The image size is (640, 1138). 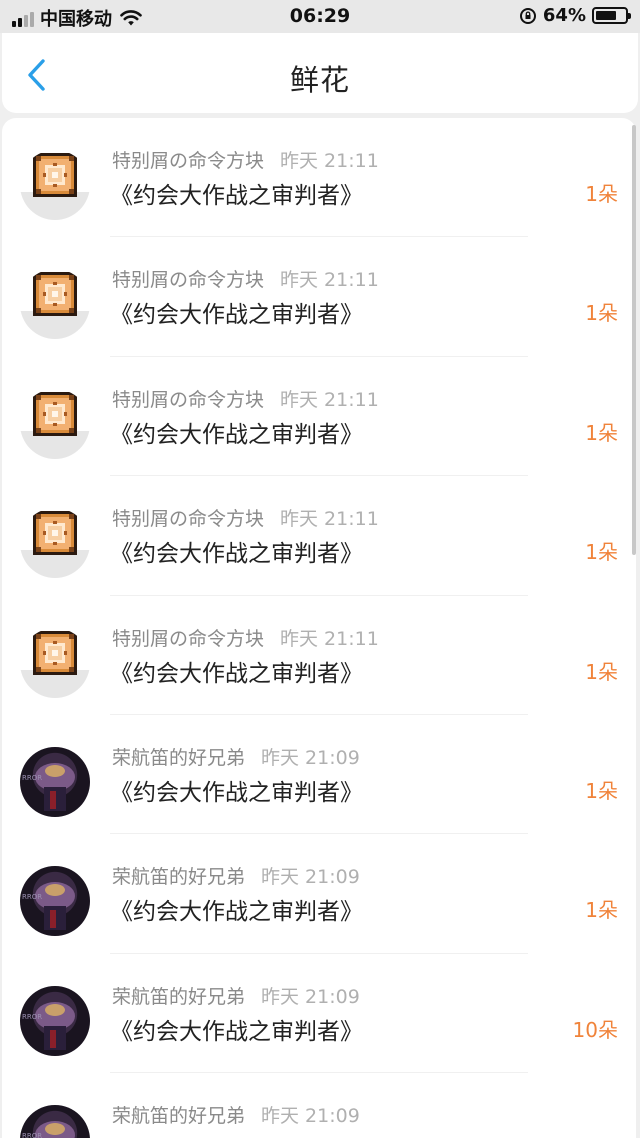 I want to click on status-bar: 中国移动 06:29 64%, so click(x=320, y=16).